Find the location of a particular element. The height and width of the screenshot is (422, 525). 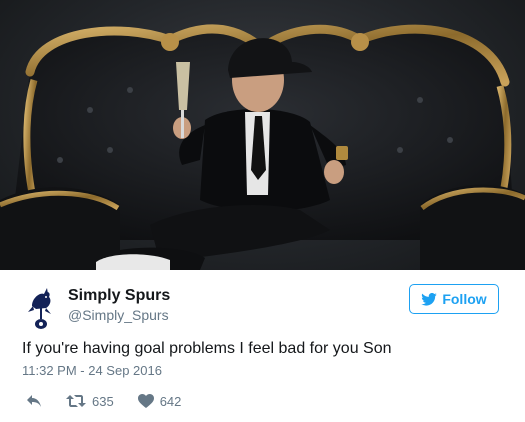

author-handle: @Simply_Spurs is located at coordinates (118, 315).